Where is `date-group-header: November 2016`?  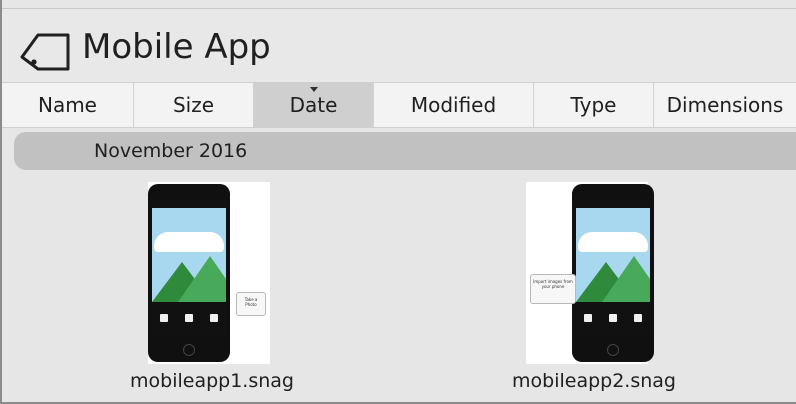
date-group-header: November 2016 is located at coordinates (405, 151).